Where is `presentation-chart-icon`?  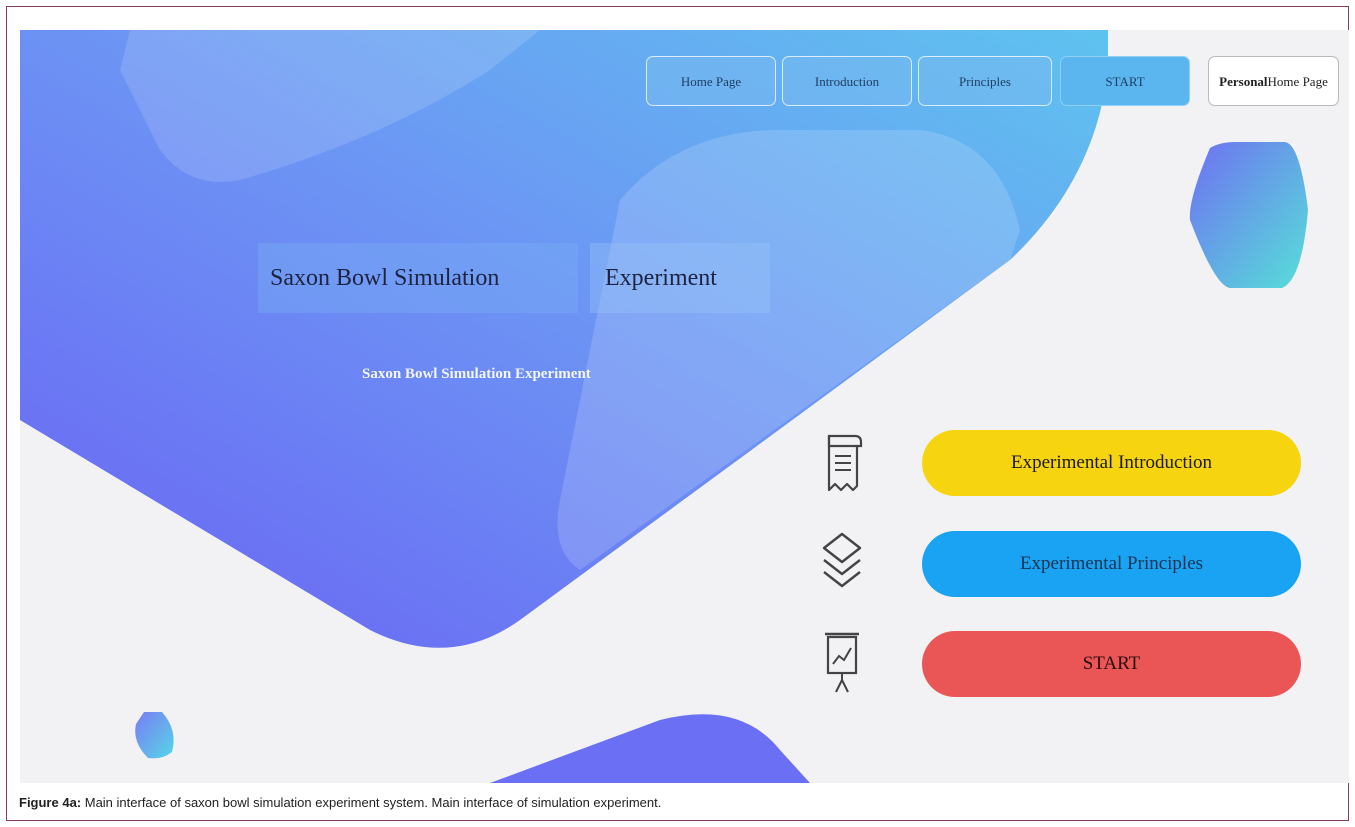
presentation-chart-icon is located at coordinates (842, 662).